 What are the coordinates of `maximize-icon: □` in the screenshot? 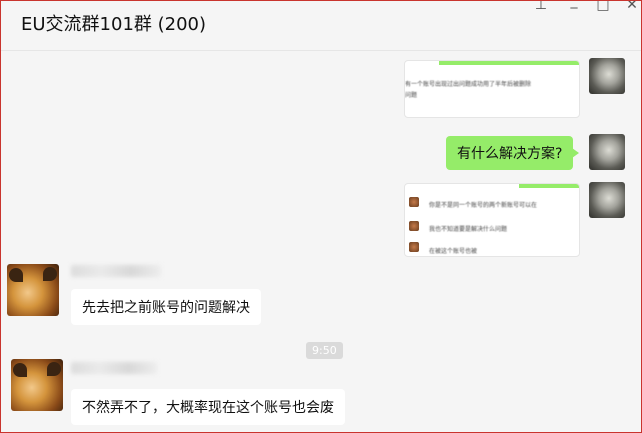 It's located at (603, 7).